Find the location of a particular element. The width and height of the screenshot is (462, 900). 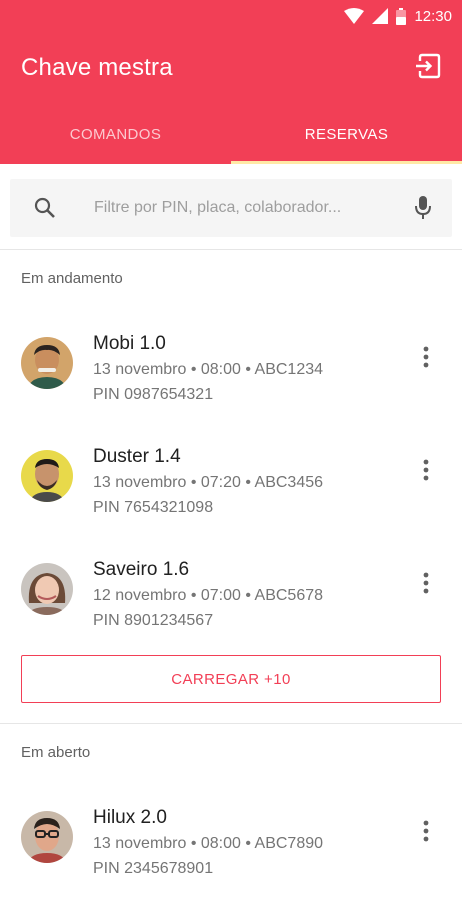

item-title: Mobi 1.0 is located at coordinates (129, 343).